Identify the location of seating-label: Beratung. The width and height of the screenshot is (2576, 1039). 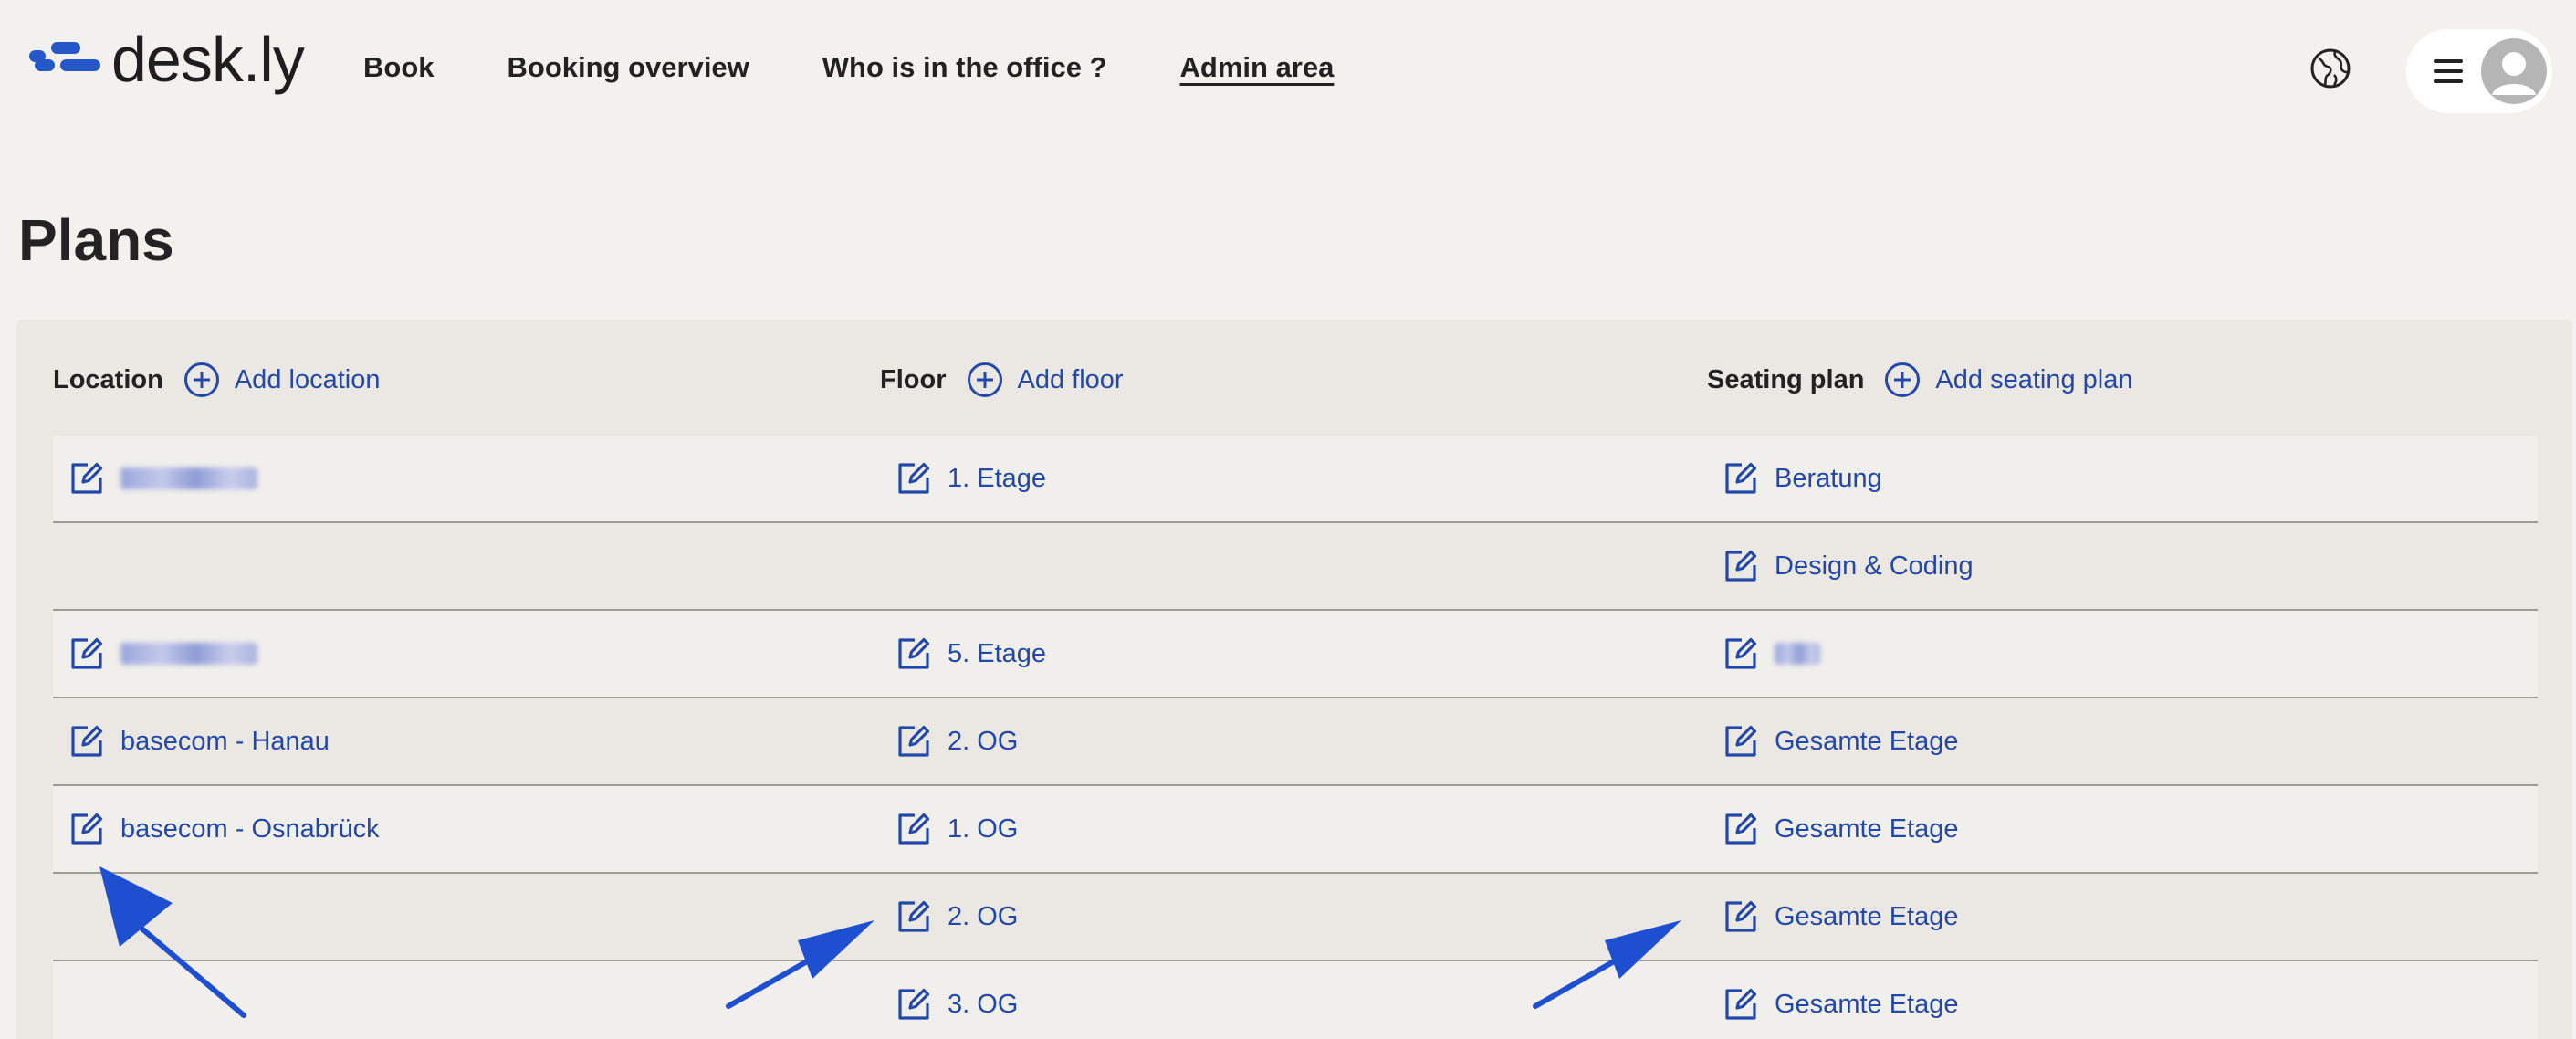
(1829, 478).